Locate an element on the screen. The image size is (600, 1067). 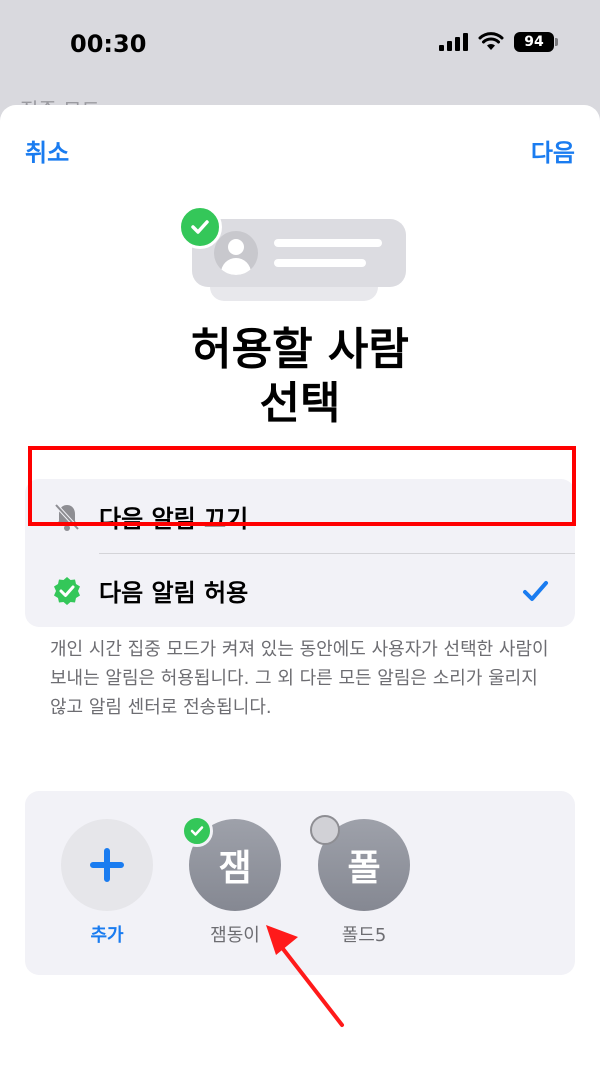
bell-slash-icon is located at coordinates (67, 517).